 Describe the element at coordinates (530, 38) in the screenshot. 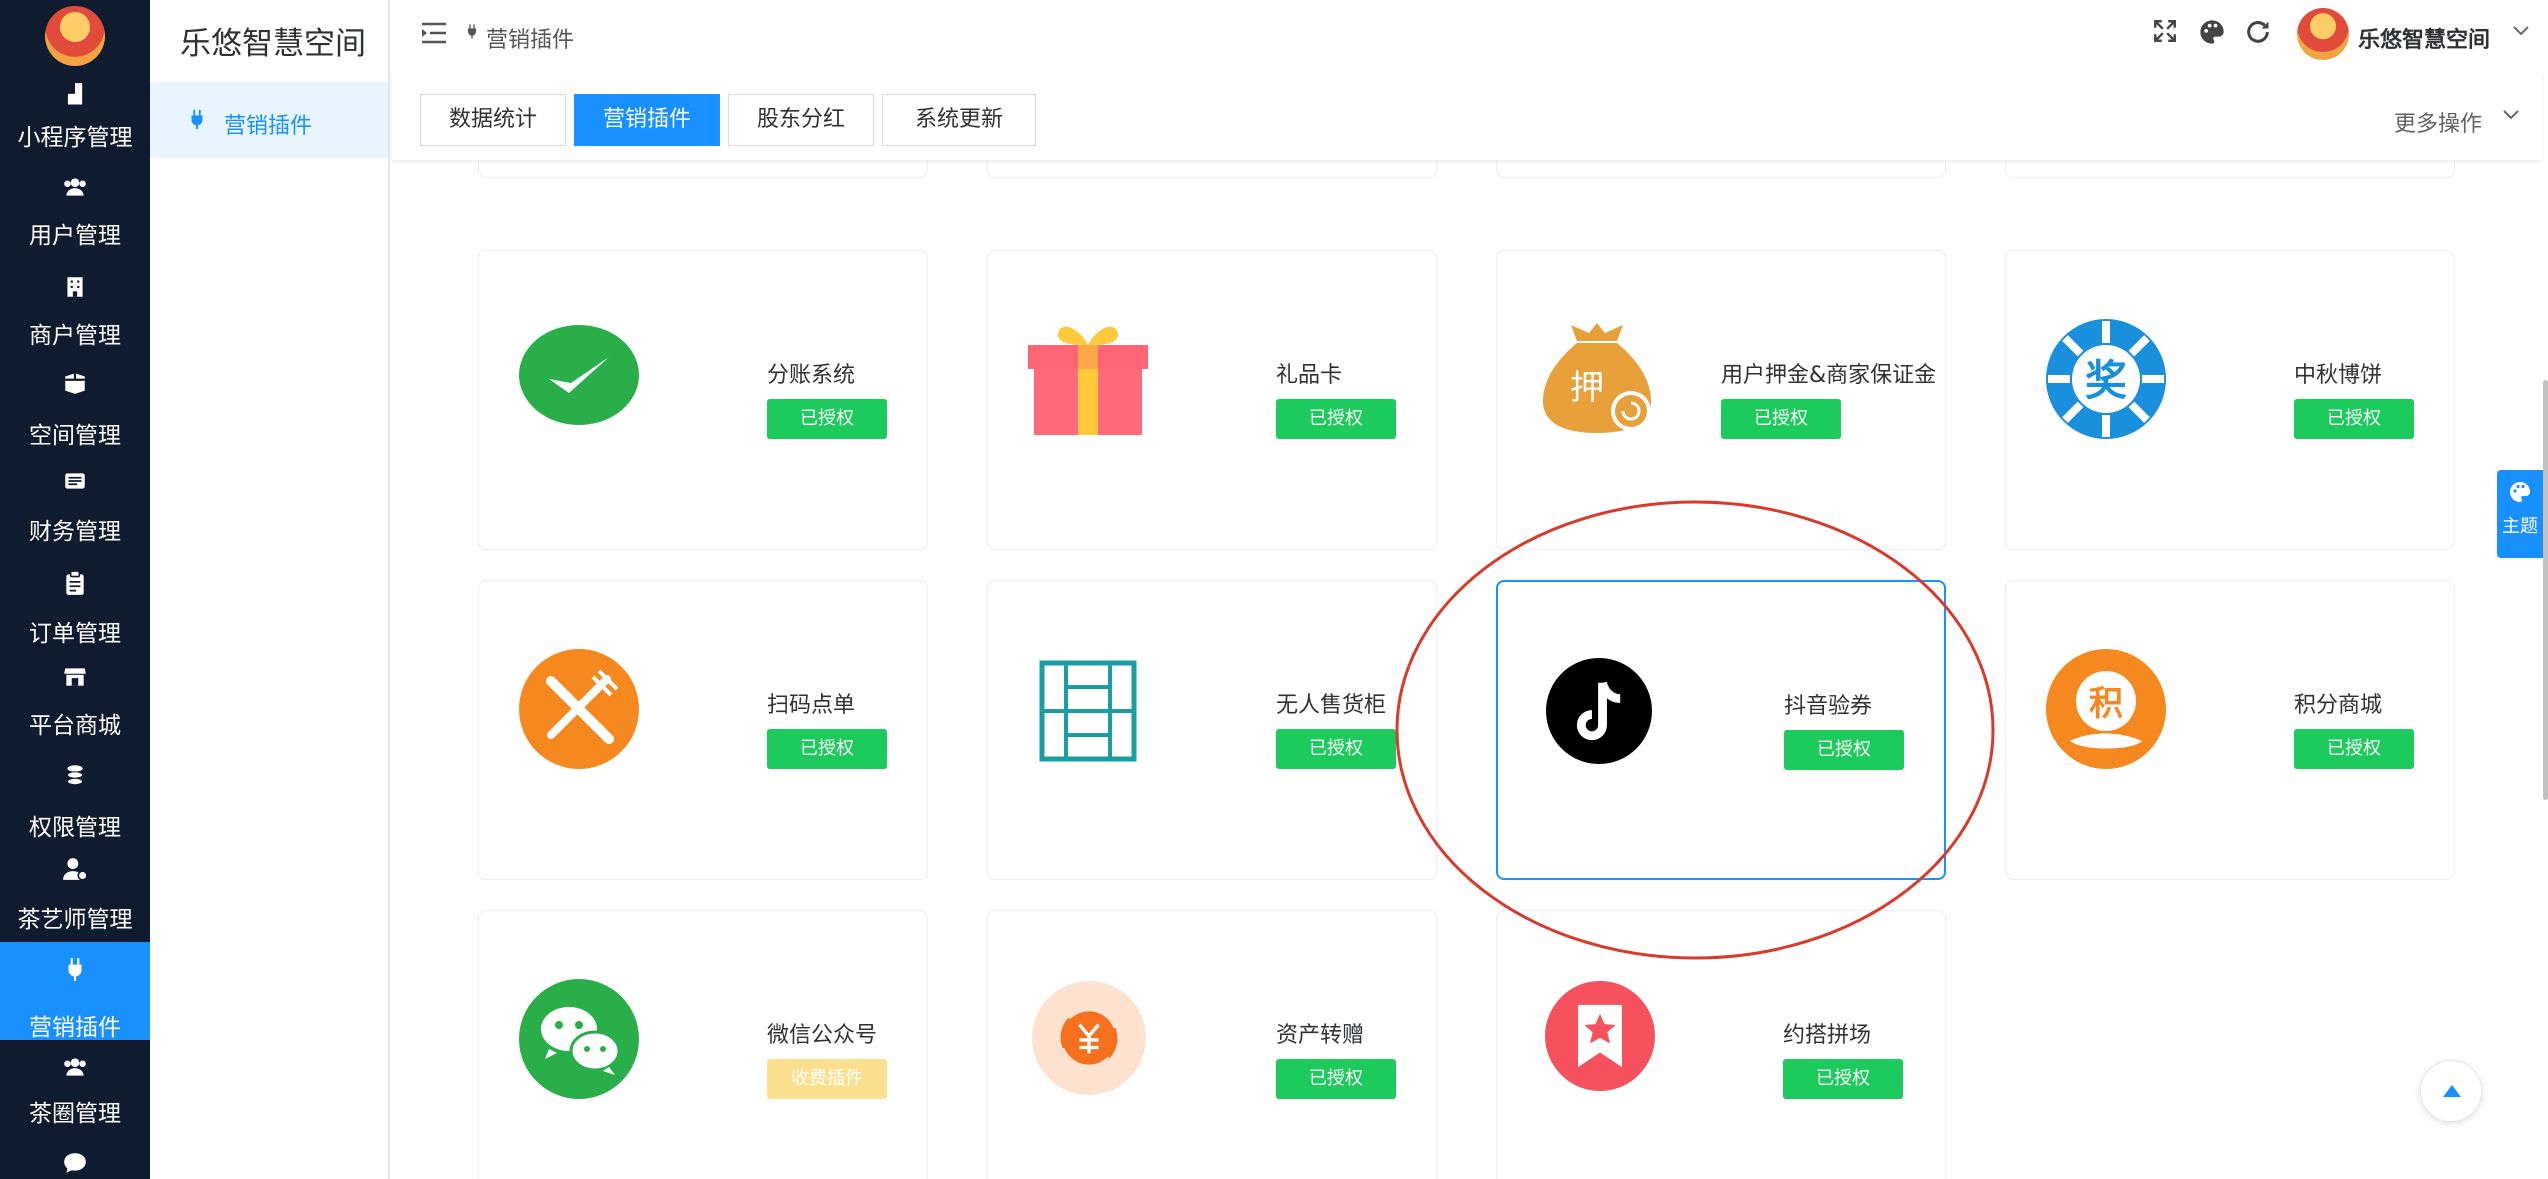

I see `breadcrumb: 营销插件` at that location.